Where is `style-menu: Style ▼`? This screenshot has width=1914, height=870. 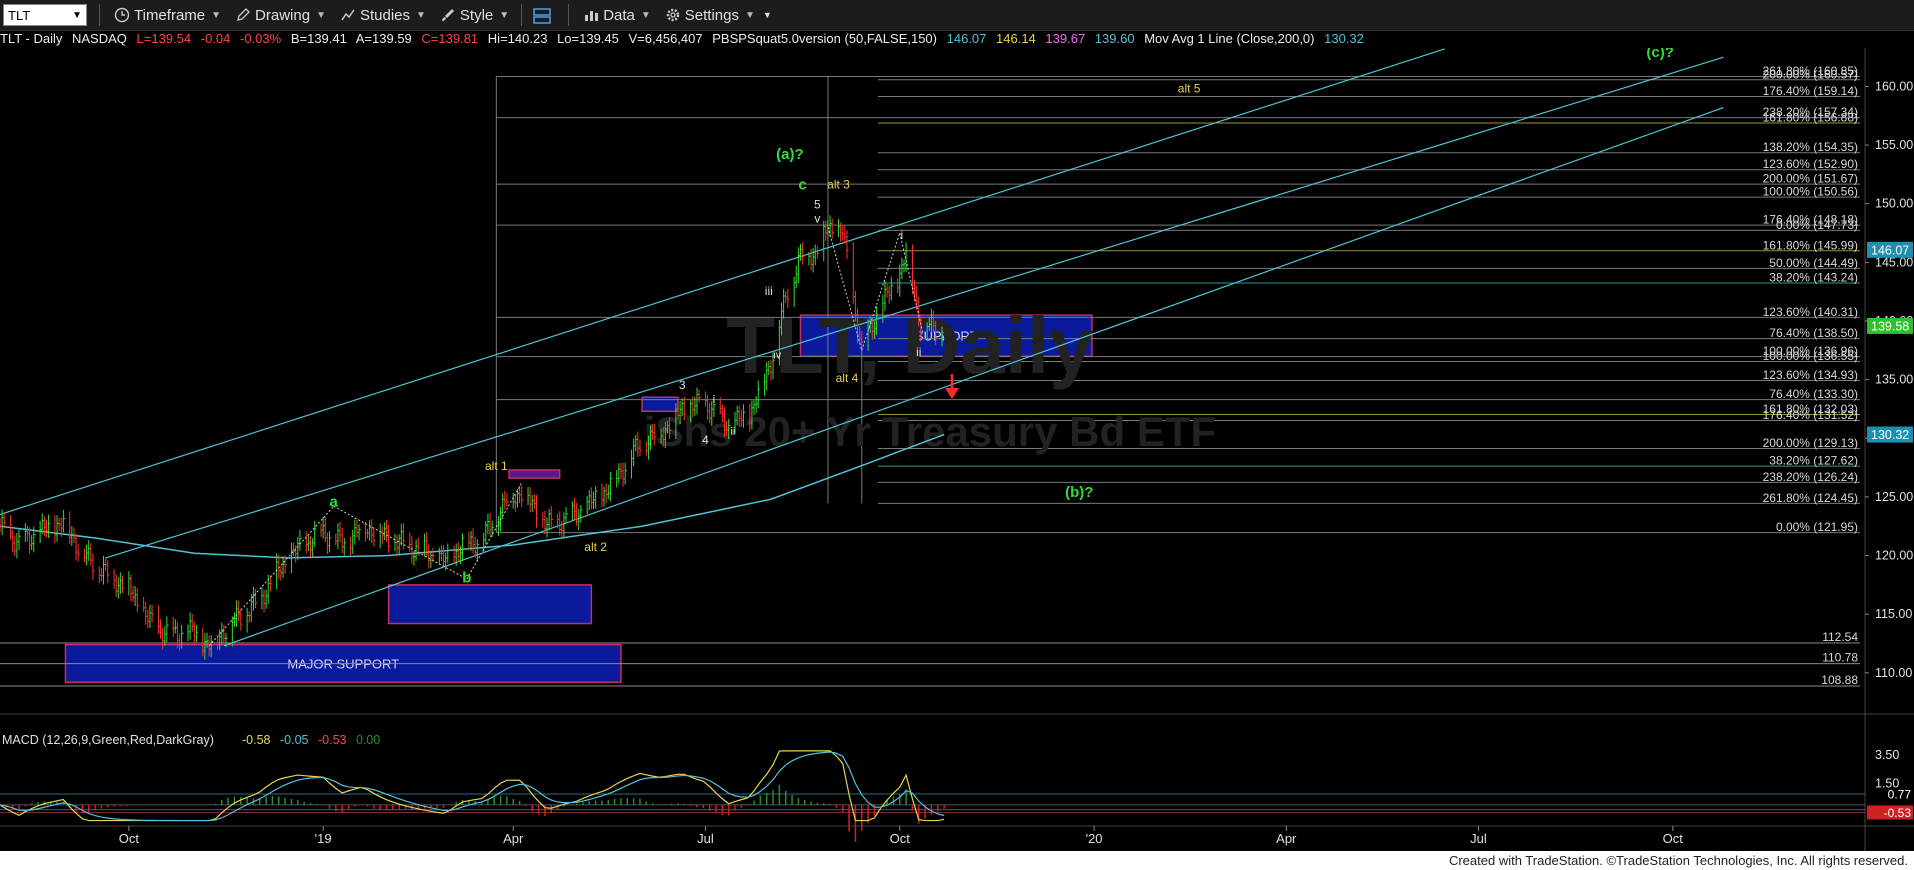 style-menu: Style ▼ is located at coordinates (474, 15).